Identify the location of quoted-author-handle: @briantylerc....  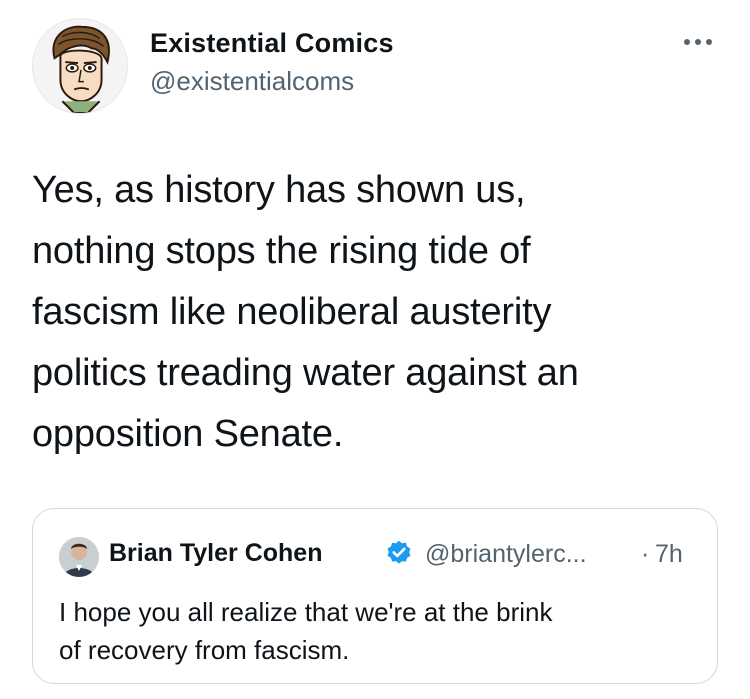
(506, 554).